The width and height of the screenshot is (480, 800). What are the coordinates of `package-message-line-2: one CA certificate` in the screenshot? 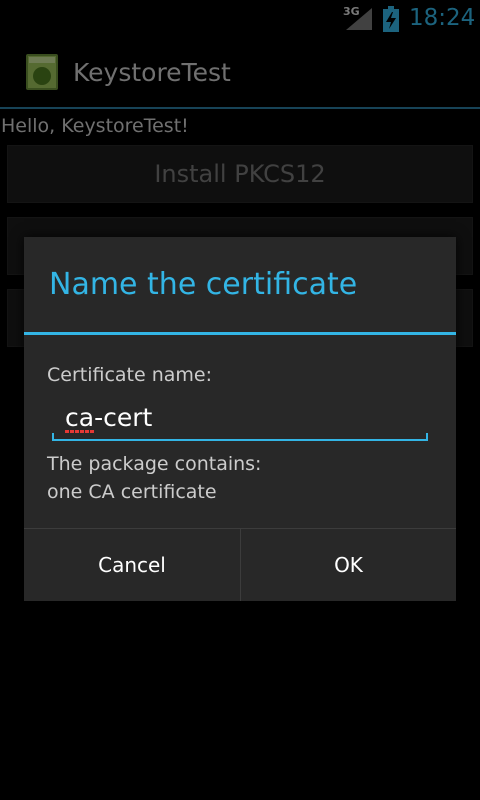 It's located at (132, 492).